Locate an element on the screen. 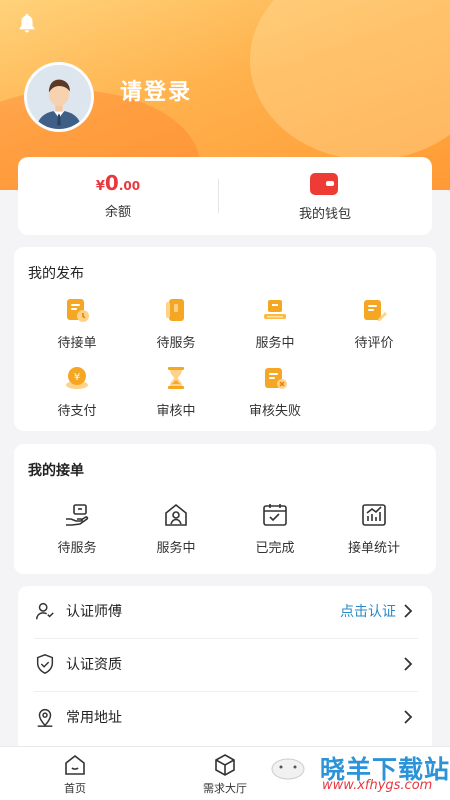  section-title-publish: 我的发布 is located at coordinates (56, 274).